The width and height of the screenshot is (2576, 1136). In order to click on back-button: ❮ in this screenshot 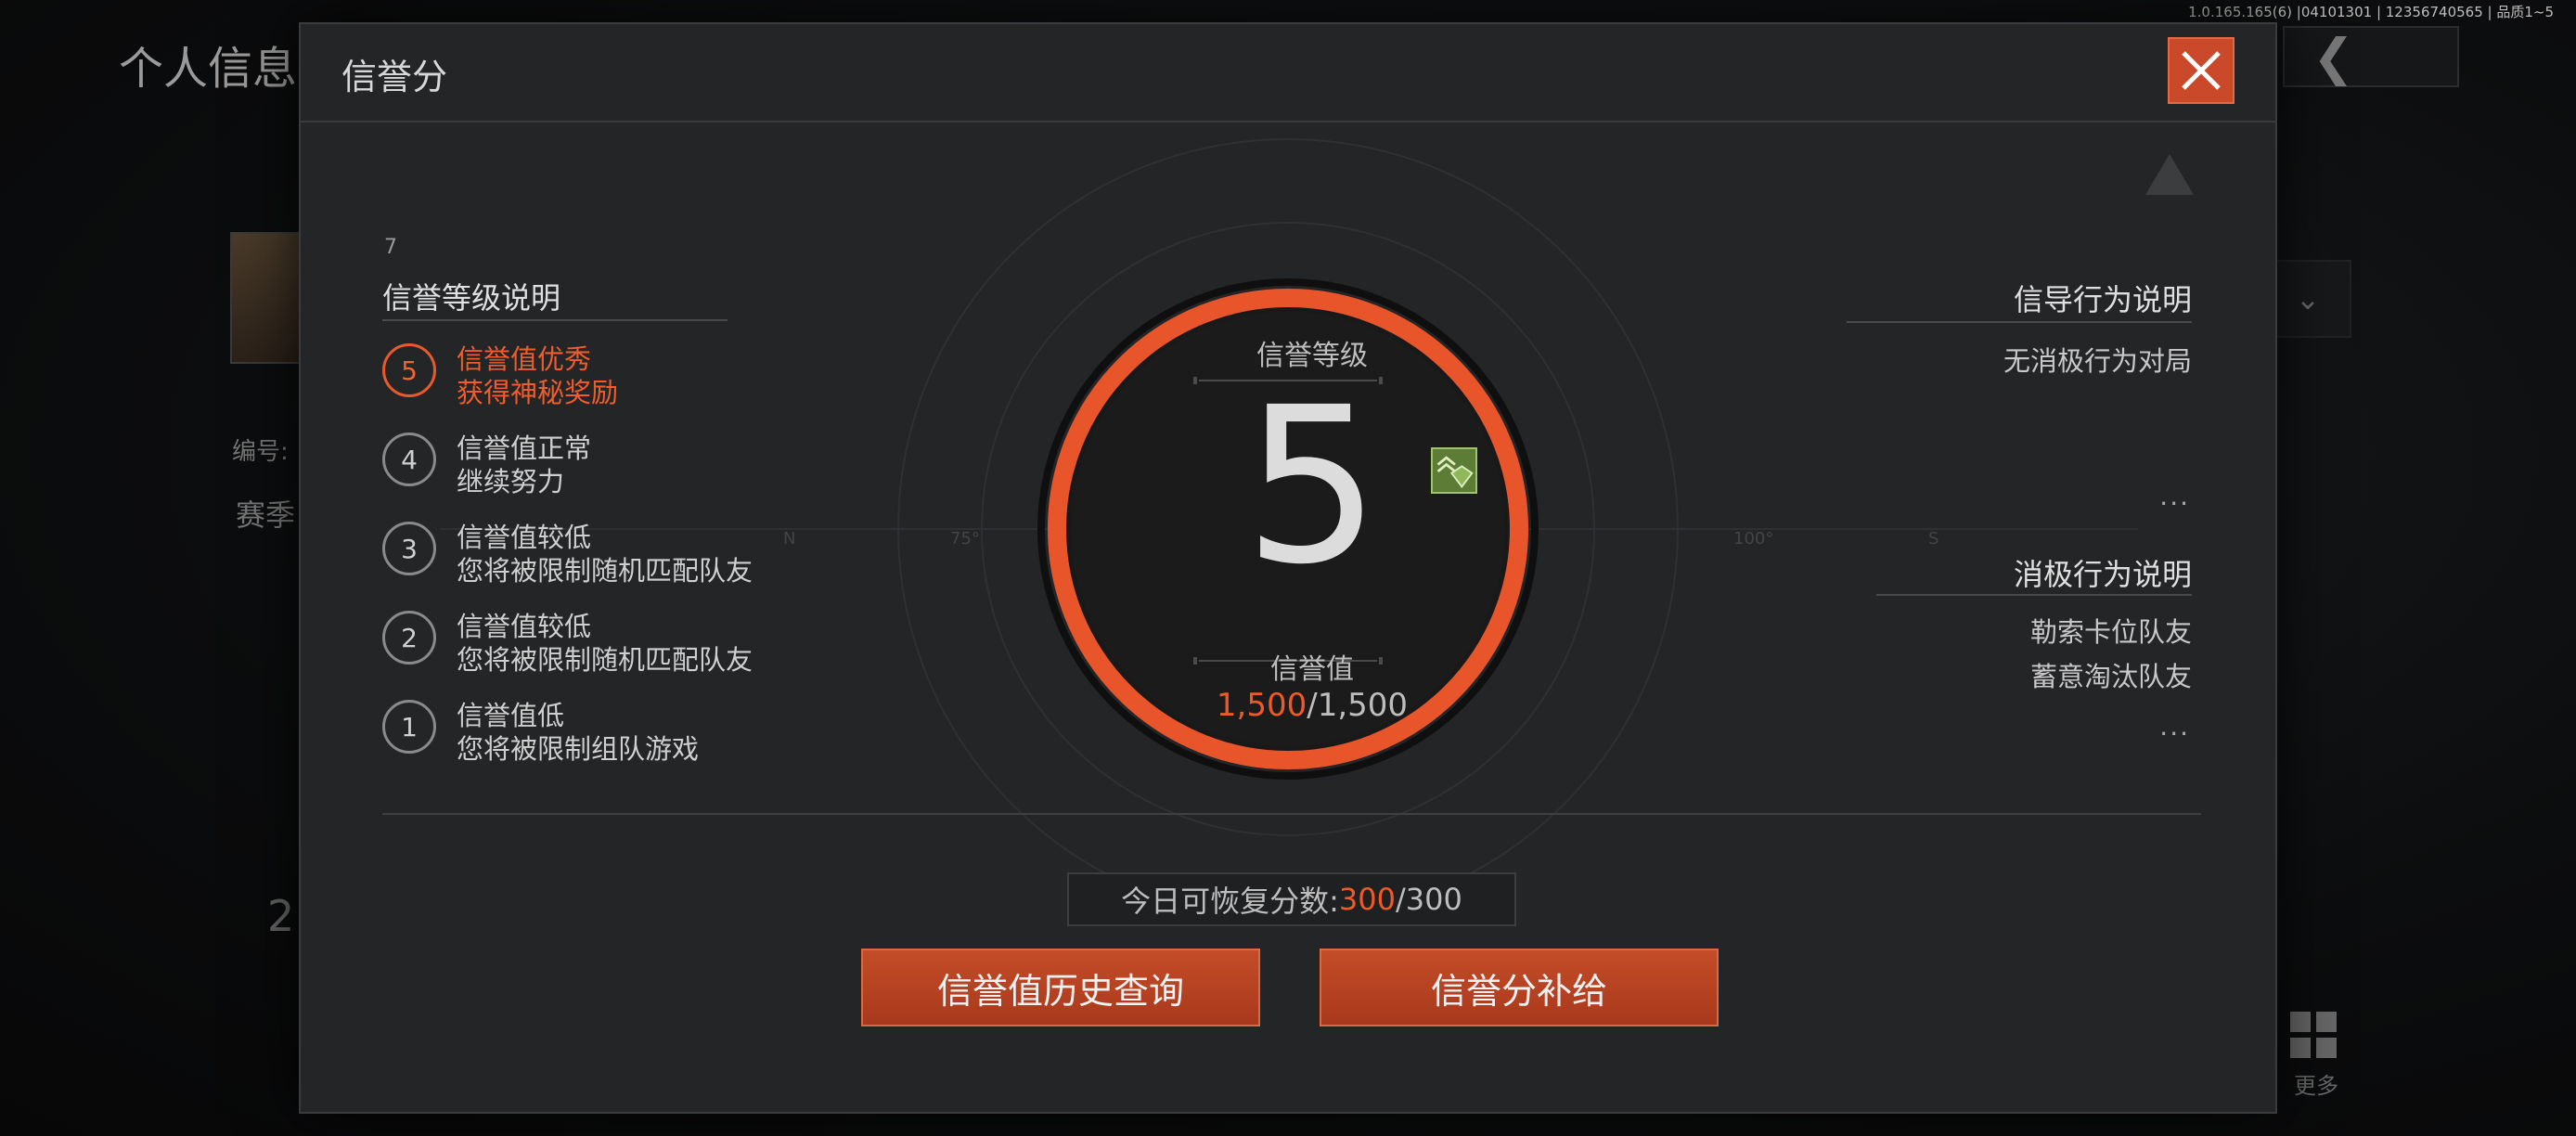, I will do `click(2371, 56)`.